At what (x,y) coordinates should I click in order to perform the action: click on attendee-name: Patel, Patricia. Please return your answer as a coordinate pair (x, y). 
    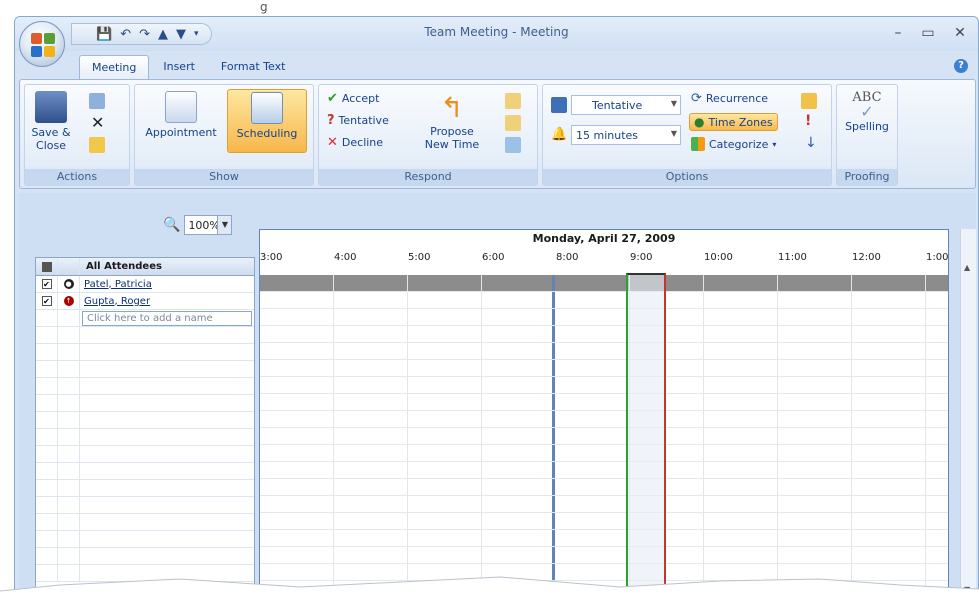
    Looking at the image, I should click on (116, 284).